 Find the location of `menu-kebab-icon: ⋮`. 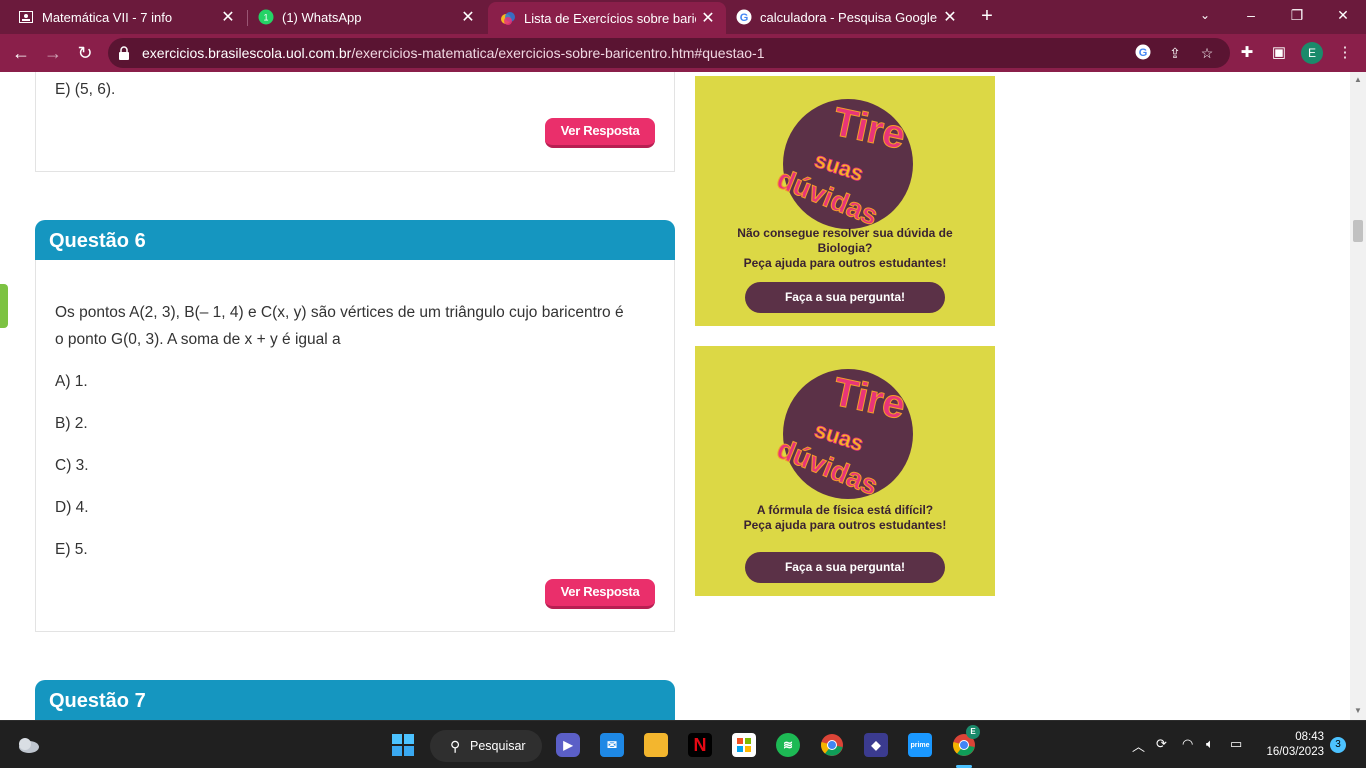

menu-kebab-icon: ⋮ is located at coordinates (1345, 53).